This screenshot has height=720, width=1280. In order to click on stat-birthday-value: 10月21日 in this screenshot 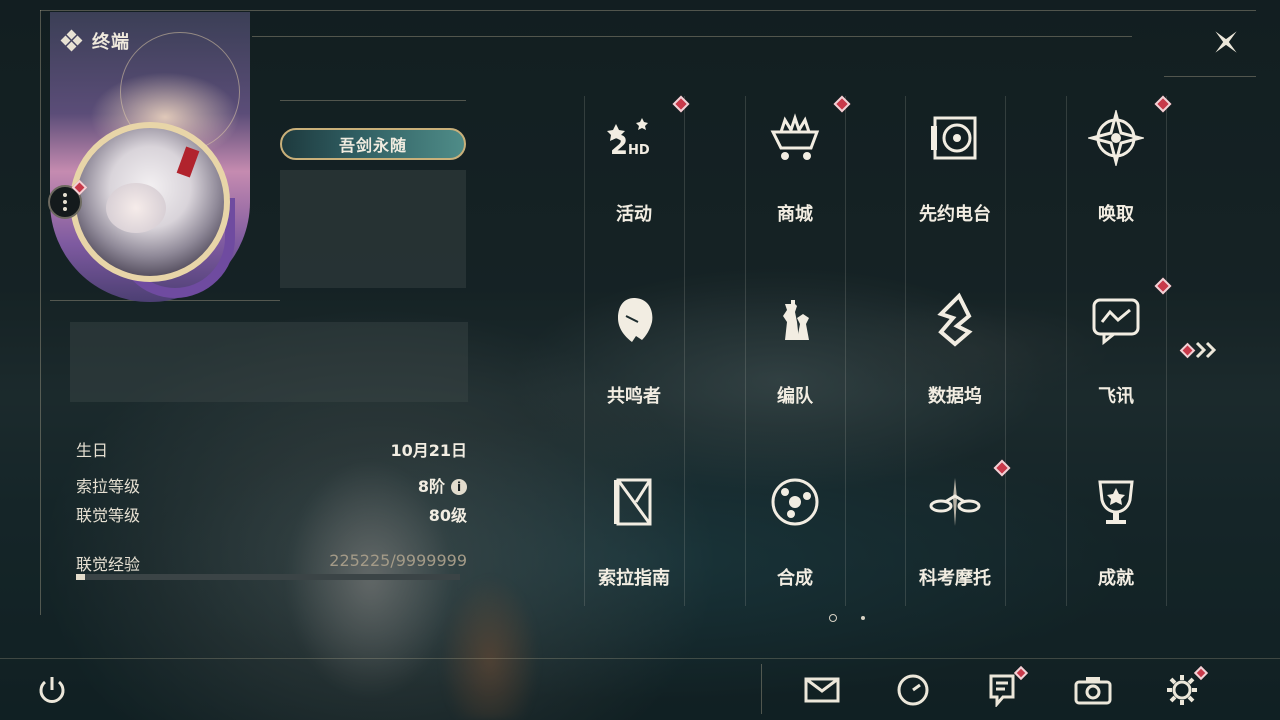, I will do `click(428, 450)`.